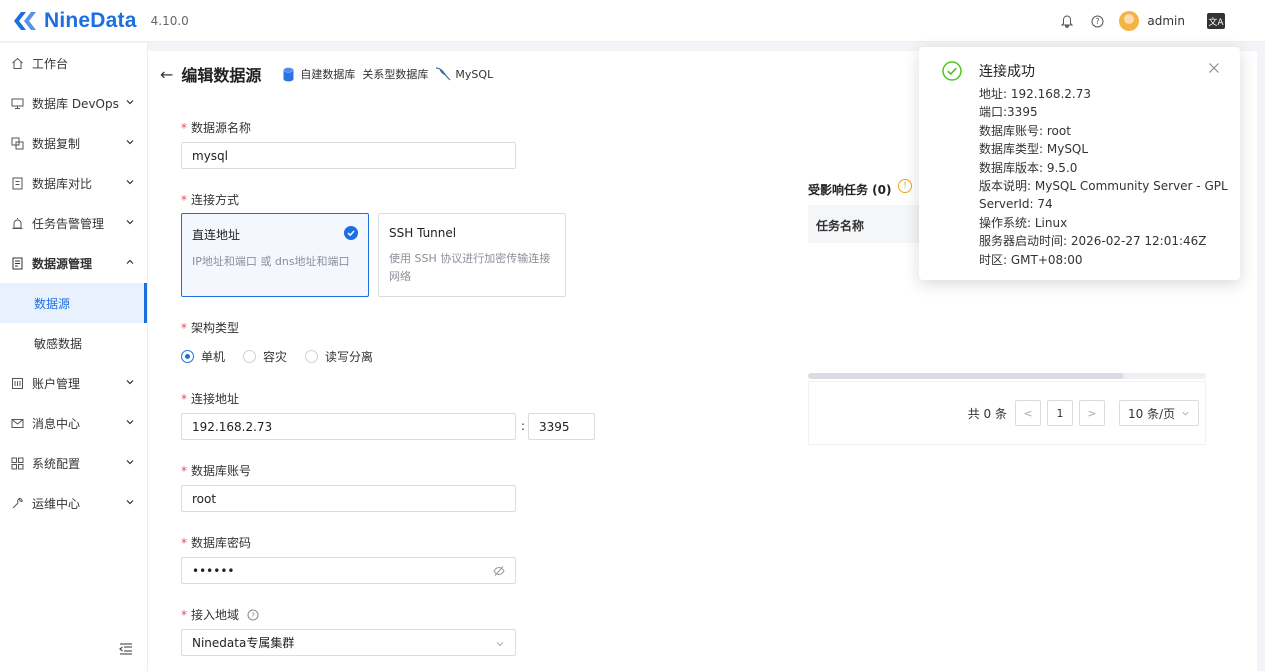 This screenshot has height=671, width=1265. Describe the element at coordinates (73, 343) in the screenshot. I see `sidebar-subitem-sensitive-data: 敏感数据` at that location.